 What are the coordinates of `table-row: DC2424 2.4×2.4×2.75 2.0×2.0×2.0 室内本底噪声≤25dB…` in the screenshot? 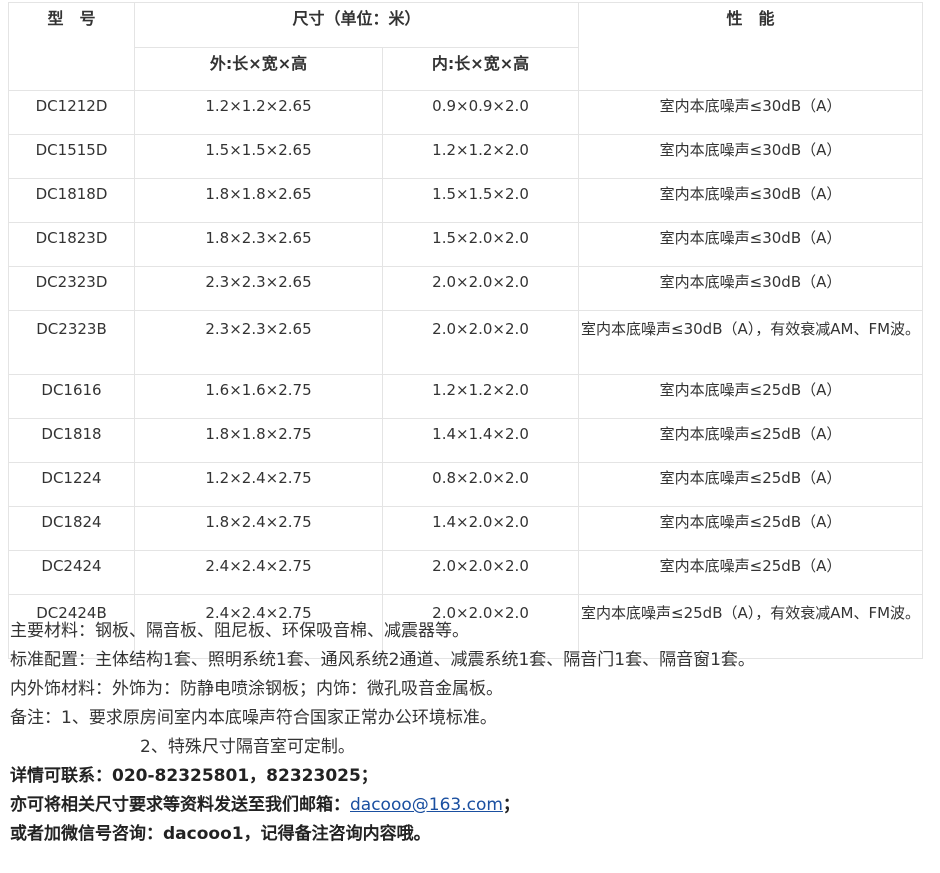 It's located at (466, 572).